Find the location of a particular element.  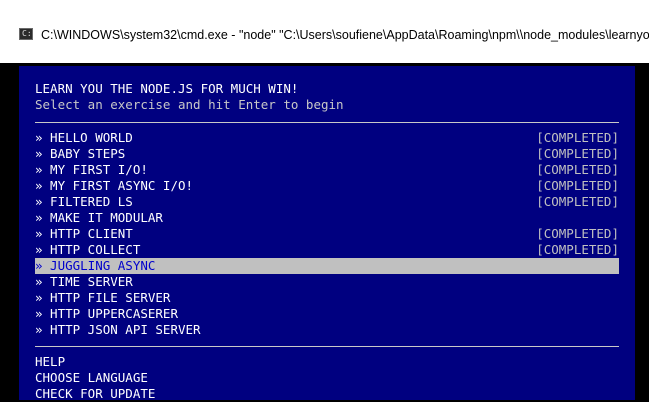

menu-item: » JUGGLING ASYNC is located at coordinates (327, 266).